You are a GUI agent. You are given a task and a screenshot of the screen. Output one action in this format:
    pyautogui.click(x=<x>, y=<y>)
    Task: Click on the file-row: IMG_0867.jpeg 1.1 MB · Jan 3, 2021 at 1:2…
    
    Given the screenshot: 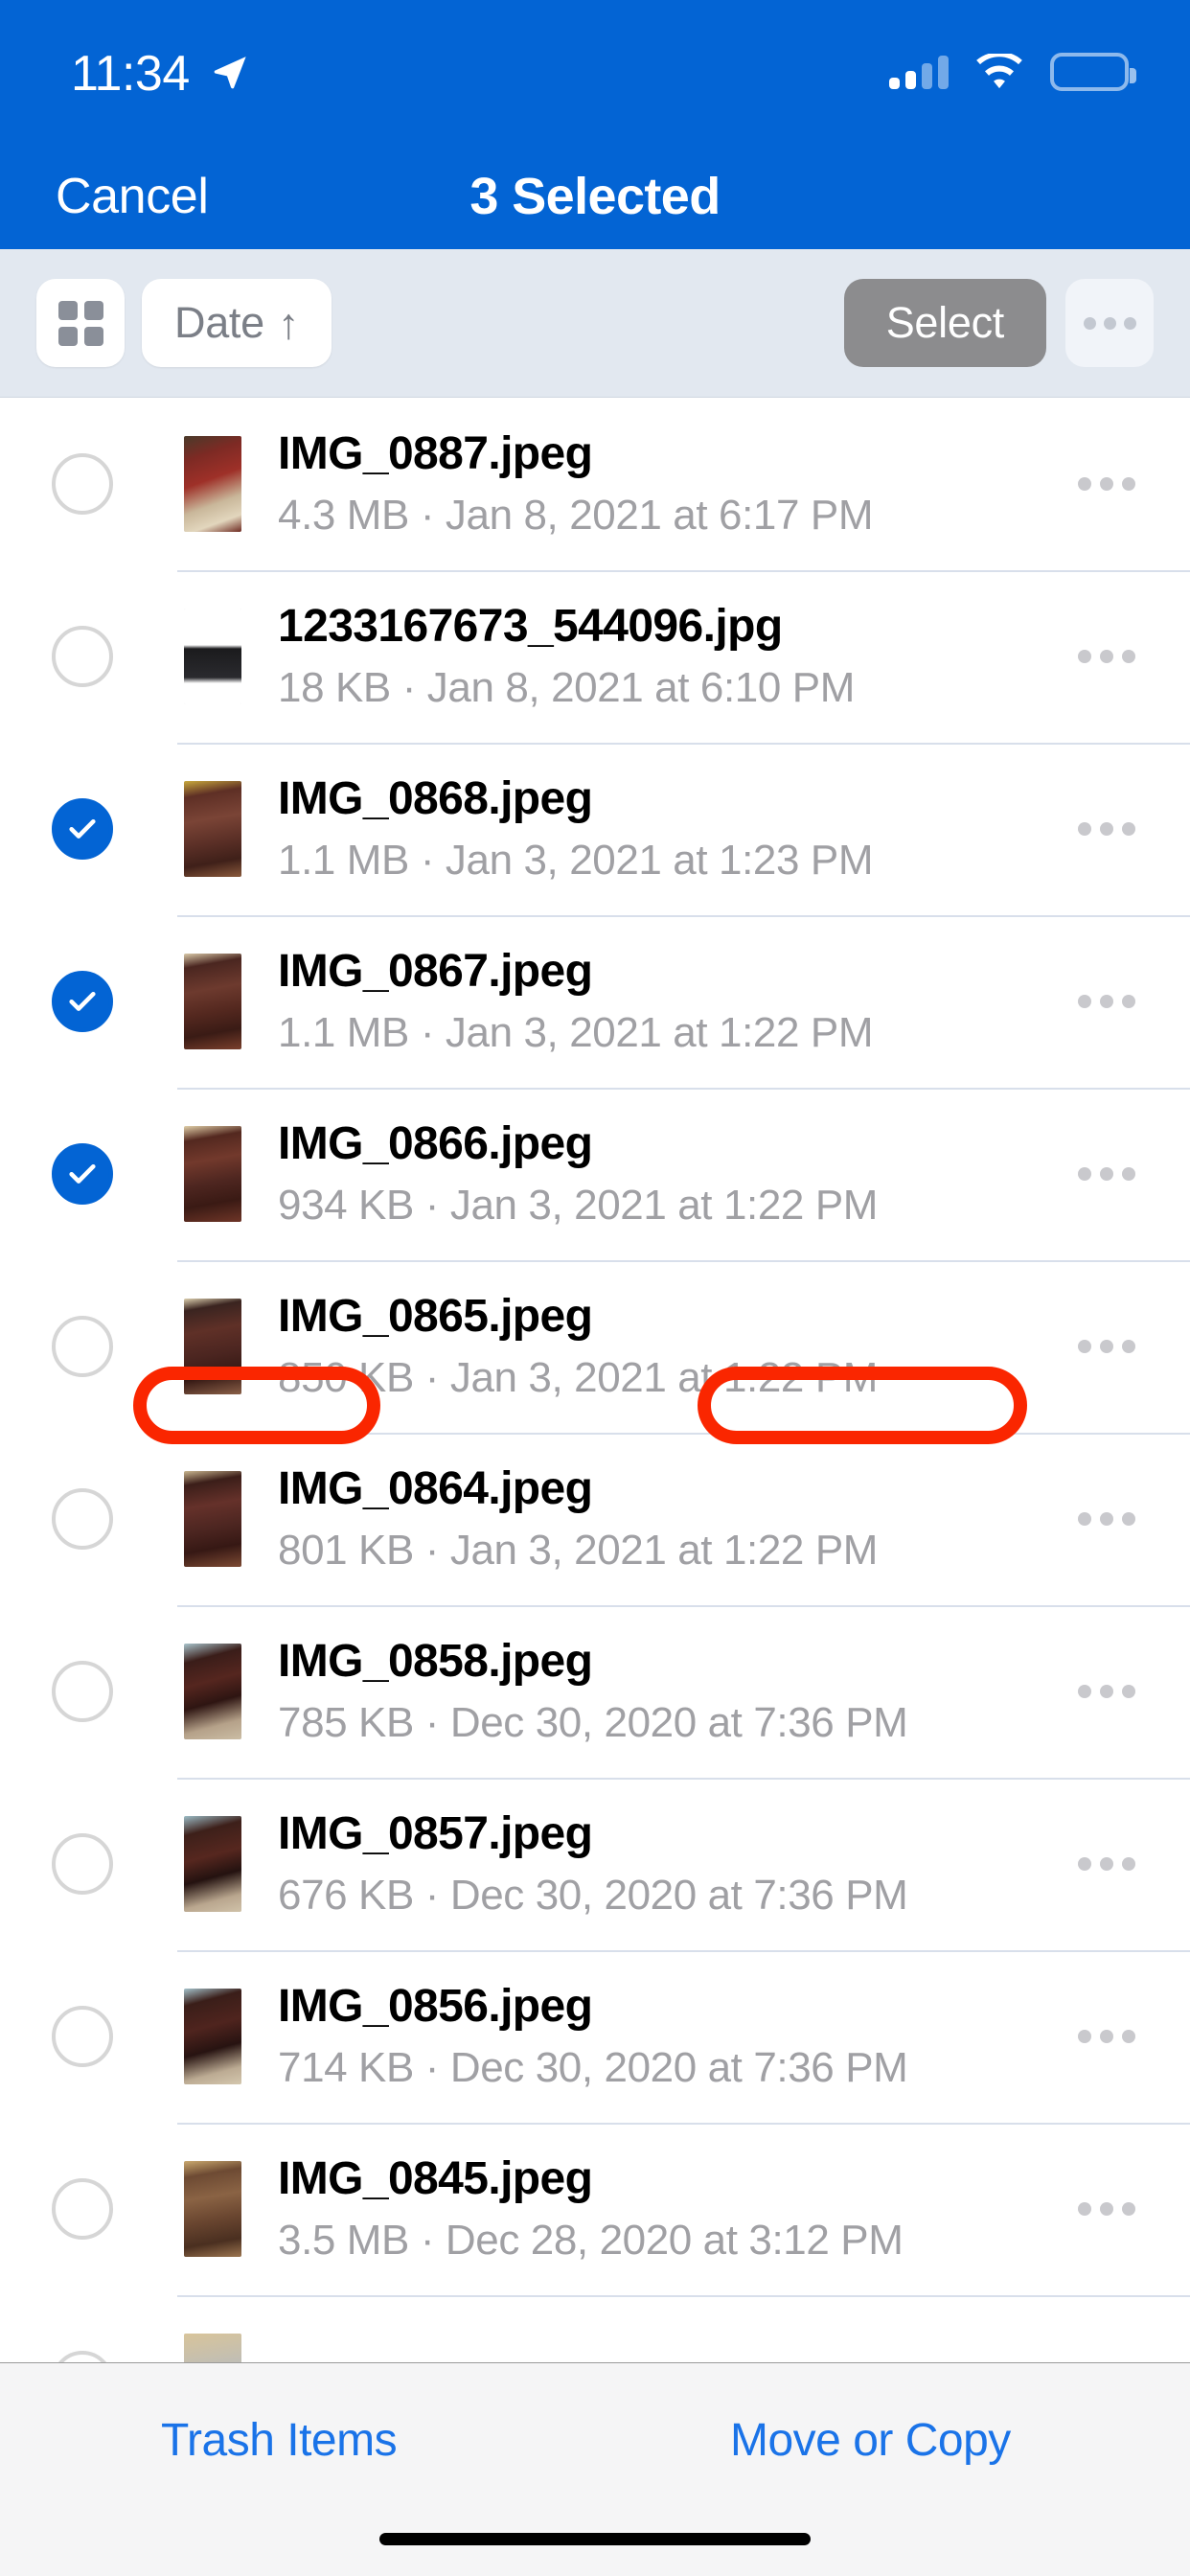 What is the action you would take?
    pyautogui.click(x=595, y=1001)
    